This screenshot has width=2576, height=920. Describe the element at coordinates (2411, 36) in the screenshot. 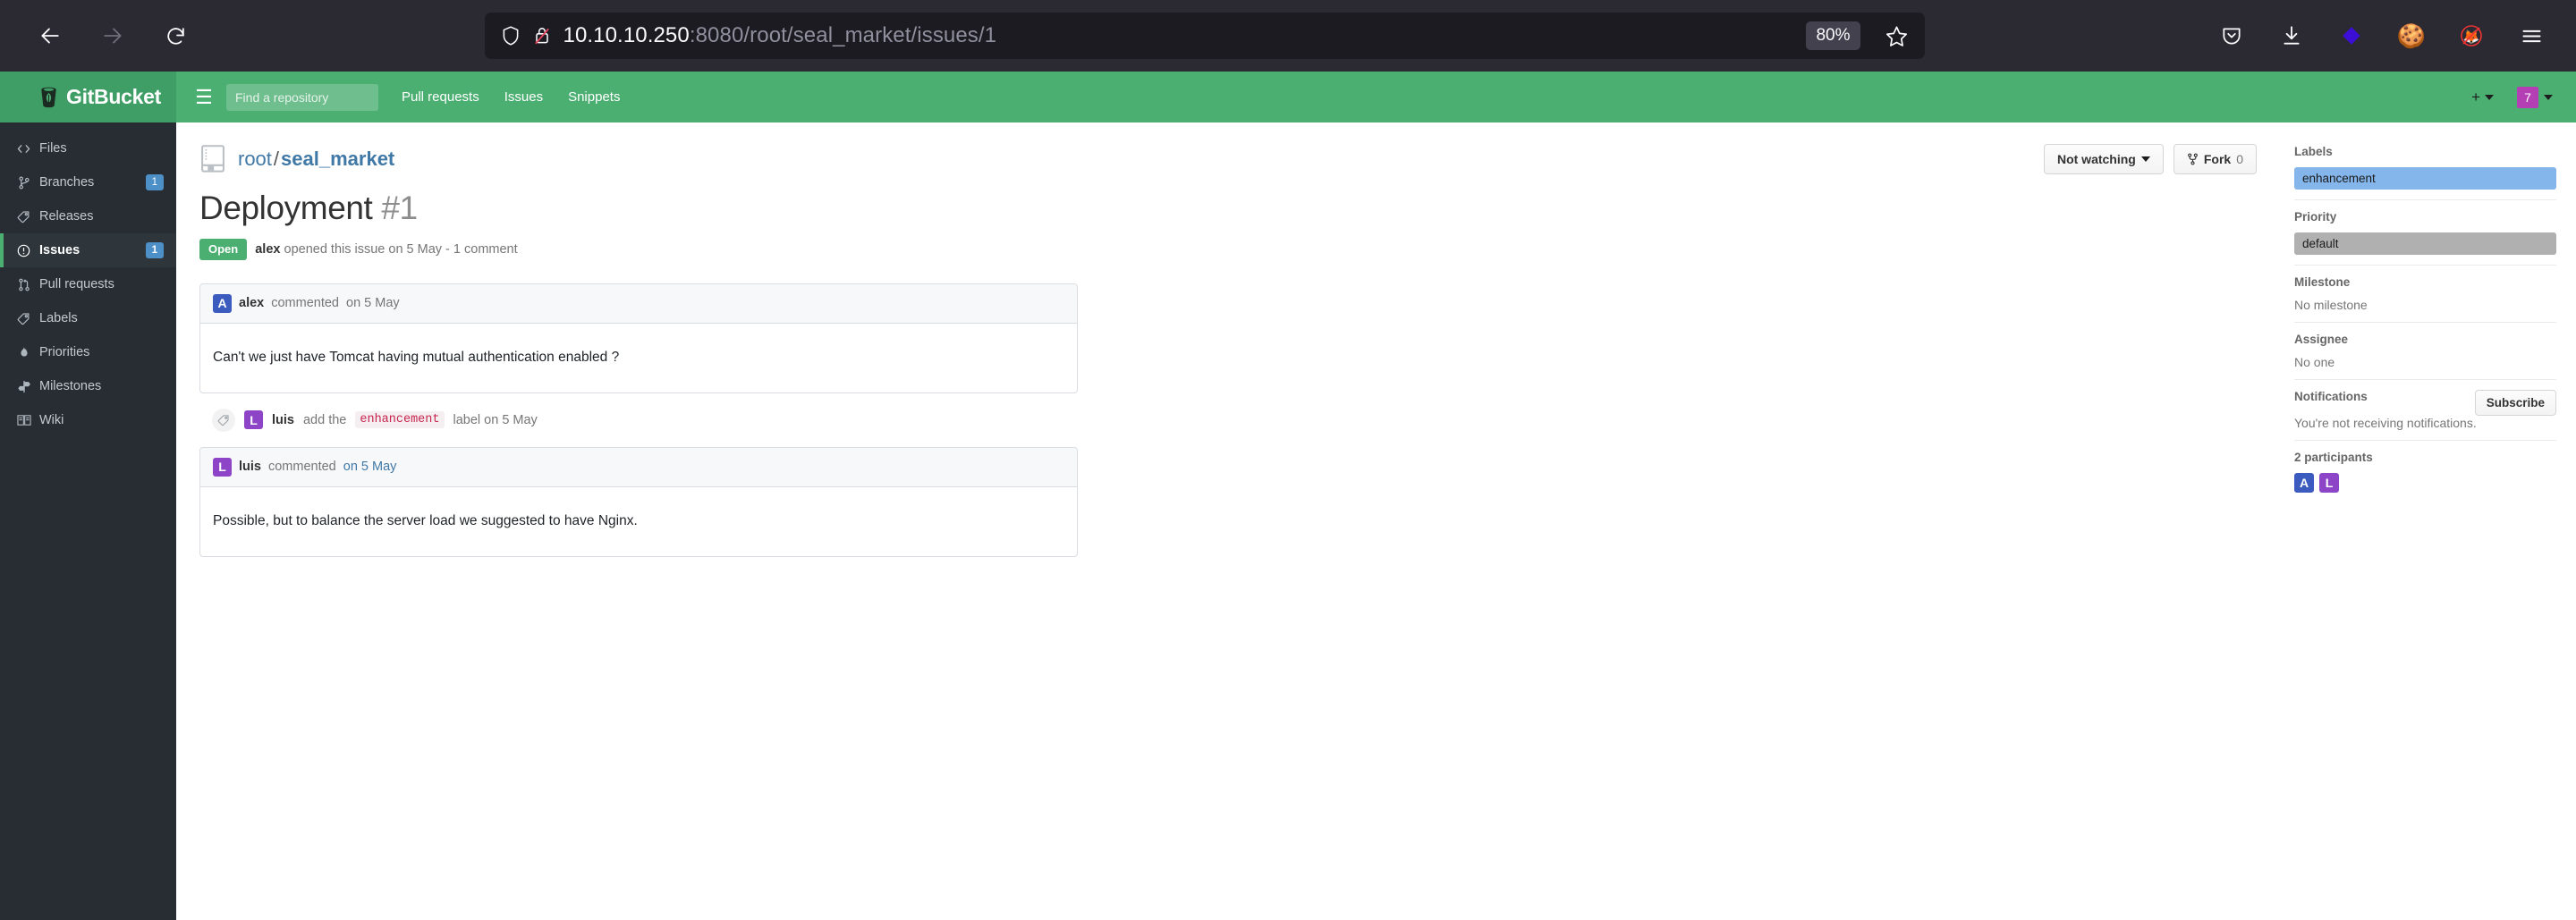

I see `cookie-extension-button: 🍪` at that location.